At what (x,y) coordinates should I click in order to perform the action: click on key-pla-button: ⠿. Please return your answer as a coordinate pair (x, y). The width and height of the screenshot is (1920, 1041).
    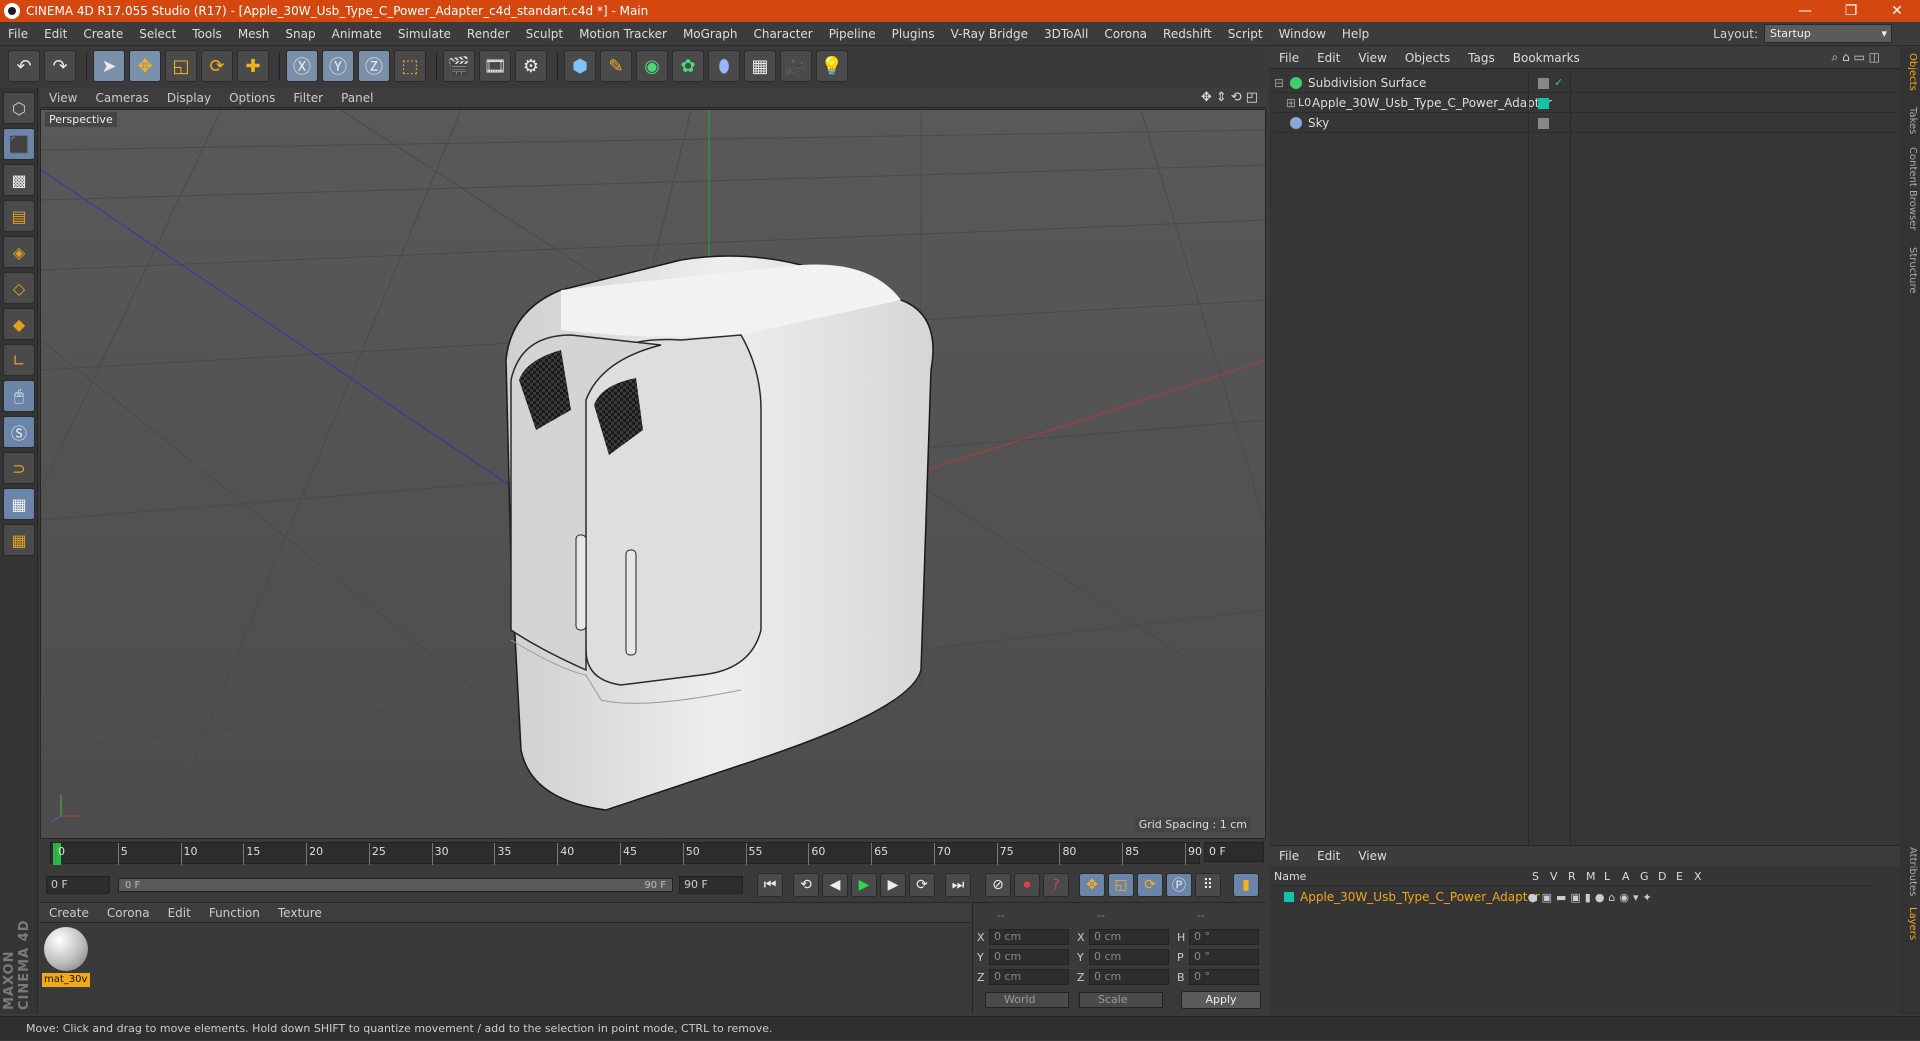
    Looking at the image, I should click on (1208, 885).